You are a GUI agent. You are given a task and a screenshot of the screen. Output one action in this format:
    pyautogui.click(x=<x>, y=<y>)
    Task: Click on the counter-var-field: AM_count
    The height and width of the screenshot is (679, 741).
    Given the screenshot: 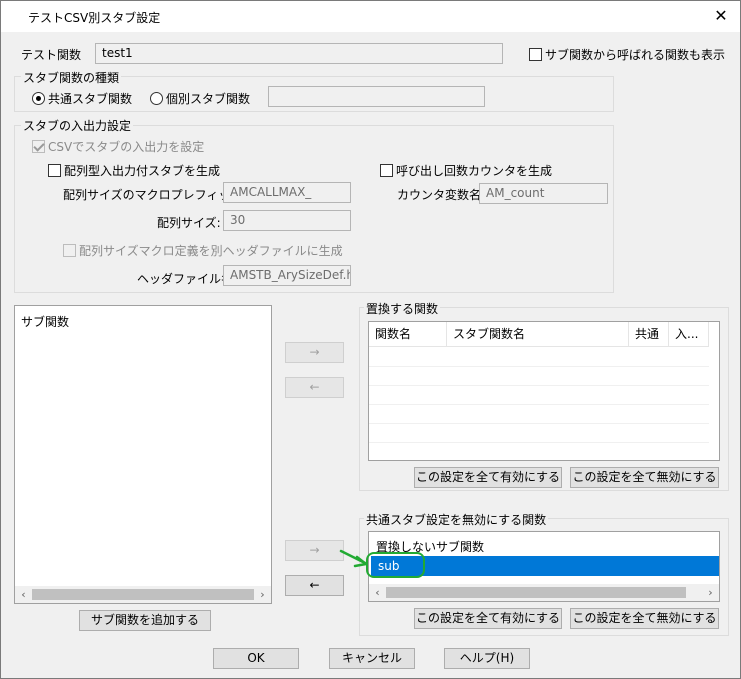 What is the action you would take?
    pyautogui.click(x=543, y=193)
    